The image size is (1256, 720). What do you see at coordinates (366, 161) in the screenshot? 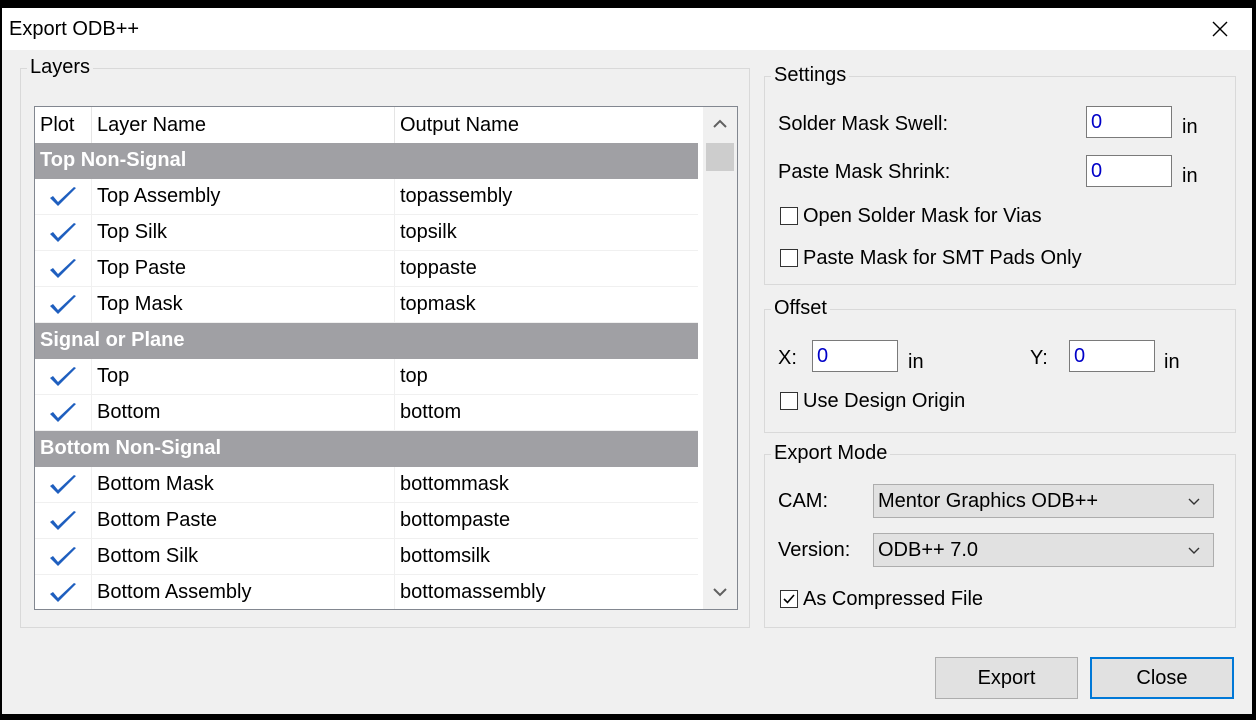
I see `layer-group-header: Top Non-Signal` at bounding box center [366, 161].